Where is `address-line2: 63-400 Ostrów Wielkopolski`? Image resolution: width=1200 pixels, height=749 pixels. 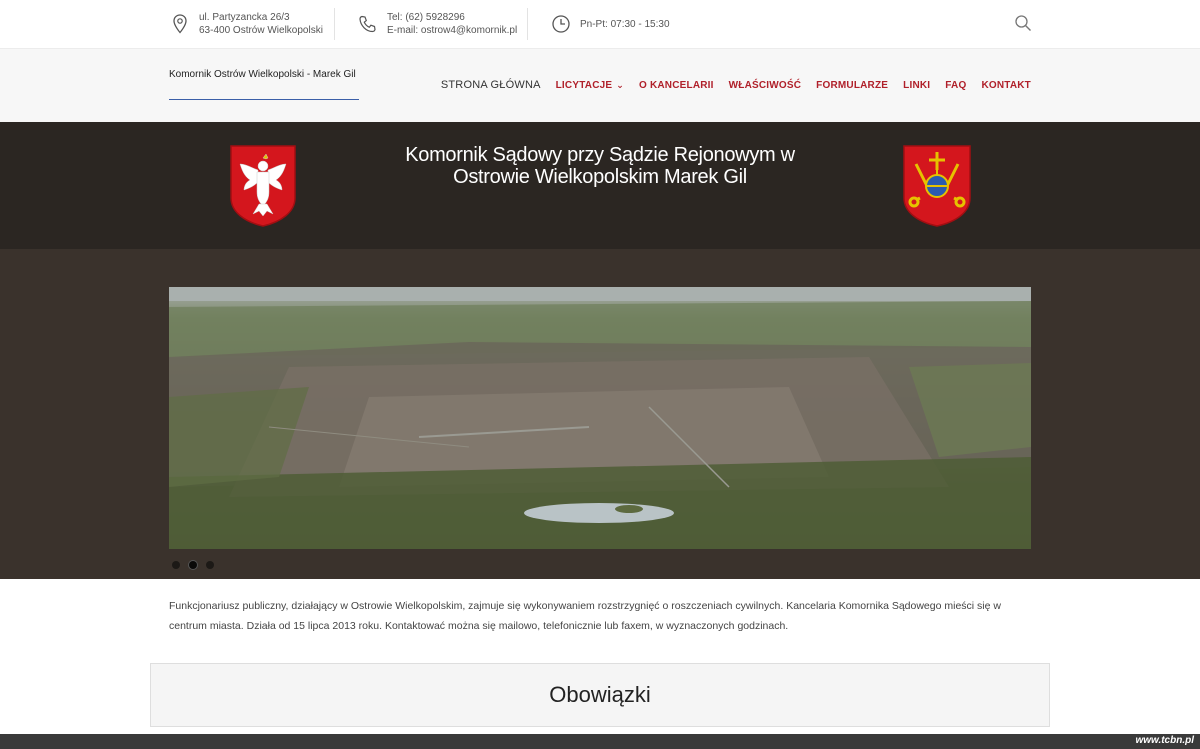 address-line2: 63-400 Ostrów Wielkopolski is located at coordinates (261, 30).